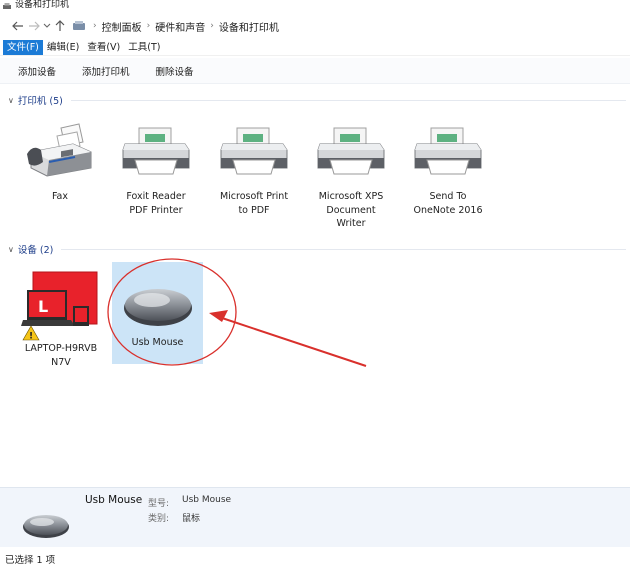  What do you see at coordinates (315, 71) in the screenshot?
I see `command-bar: 添加设备 添加打印机 删除设备` at bounding box center [315, 71].